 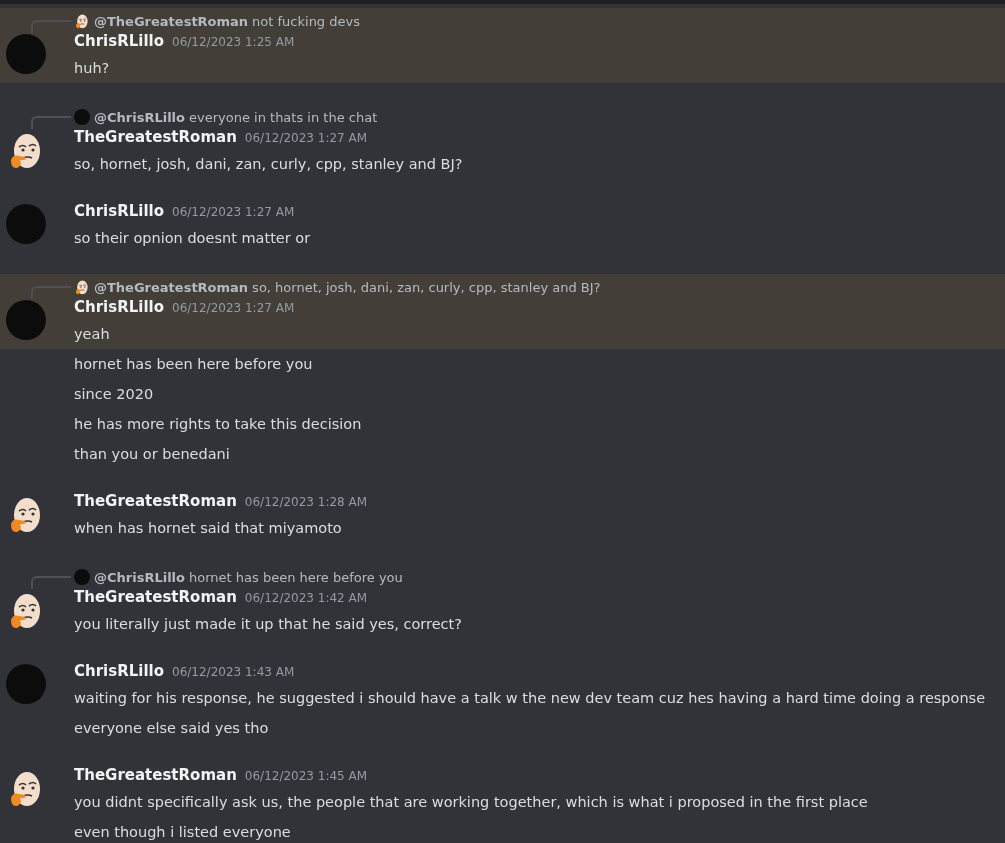 I want to click on timestamp: 06/12/2023 1:43 AM, so click(x=233, y=672).